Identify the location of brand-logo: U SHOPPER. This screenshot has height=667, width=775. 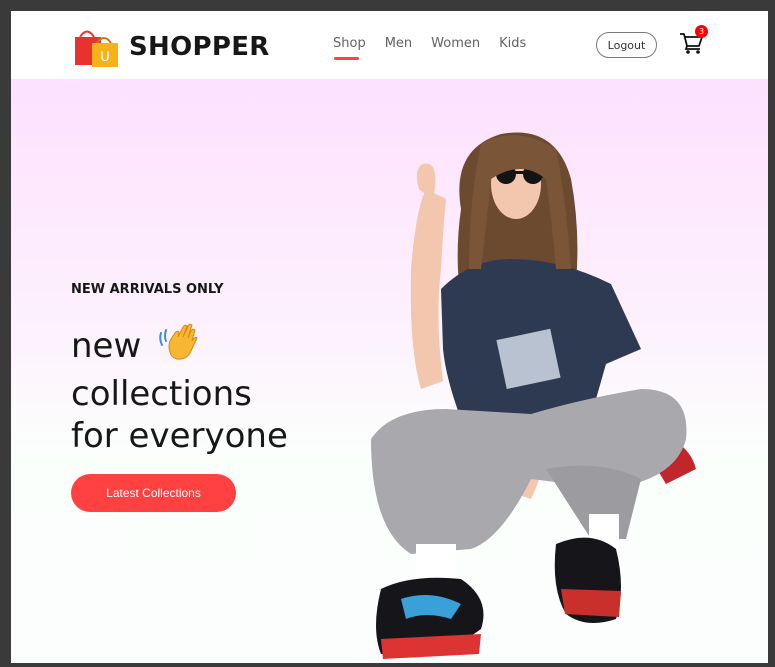
(171, 47).